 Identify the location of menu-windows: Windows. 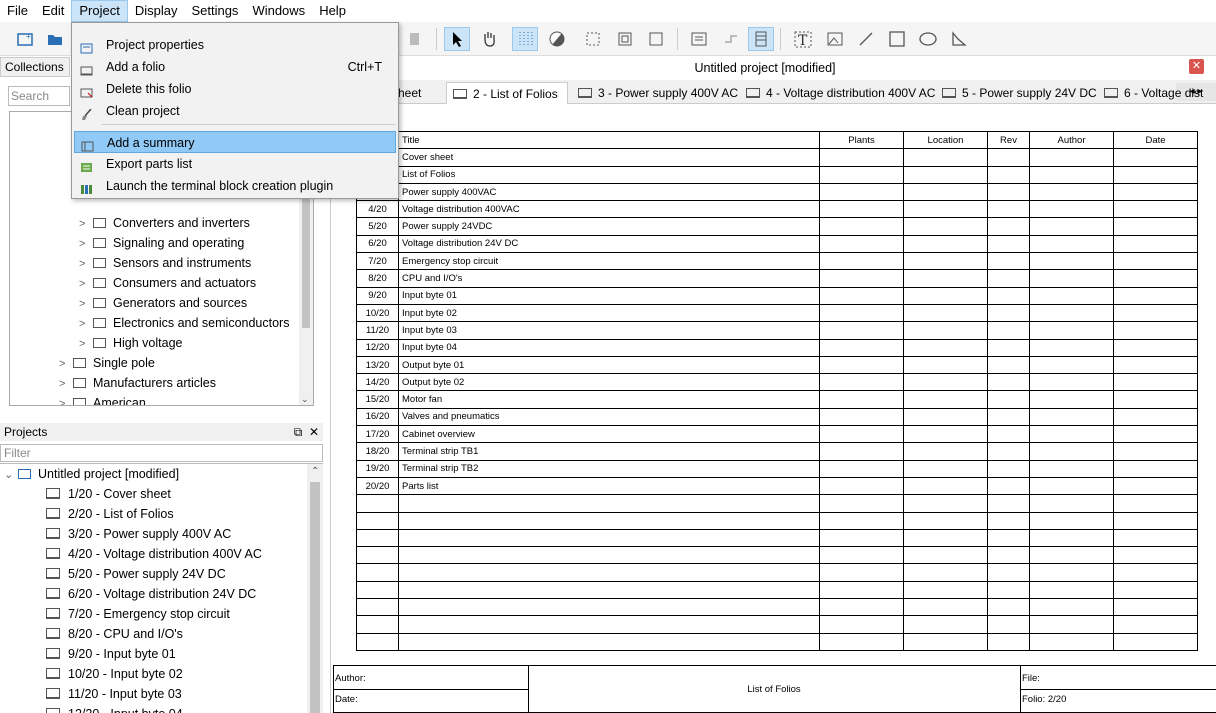
(278, 11).